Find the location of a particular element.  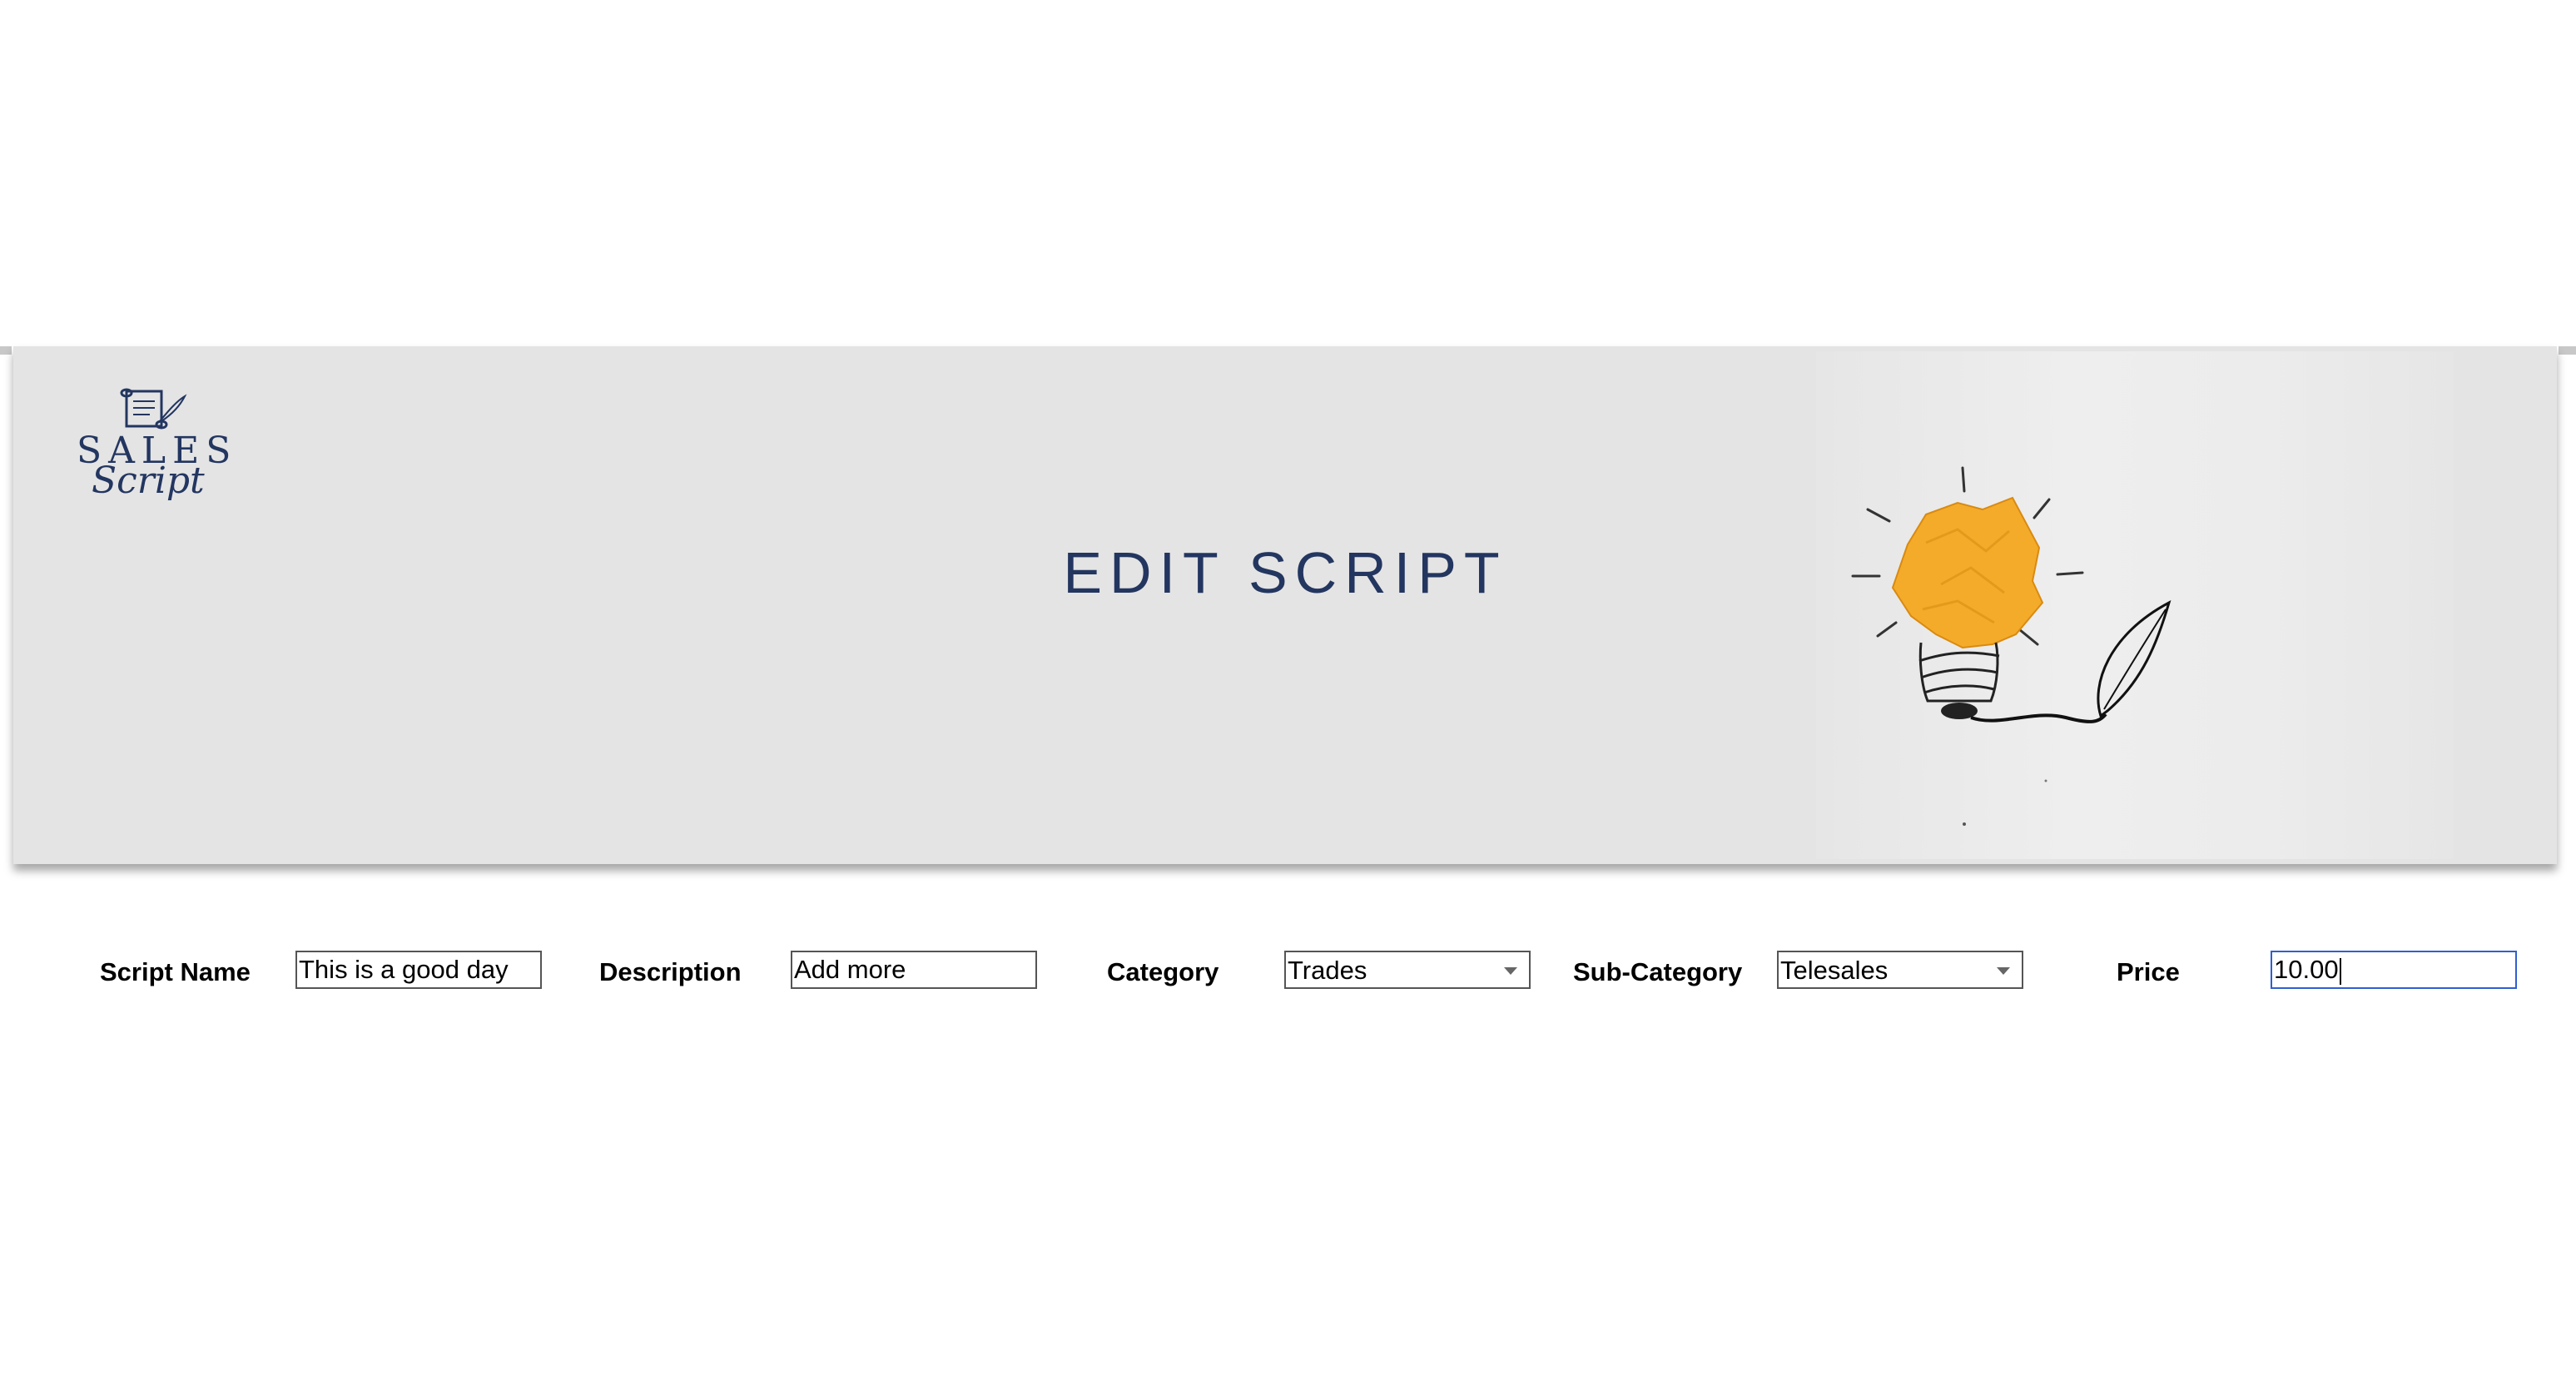

description-label: Description is located at coordinates (670, 972).